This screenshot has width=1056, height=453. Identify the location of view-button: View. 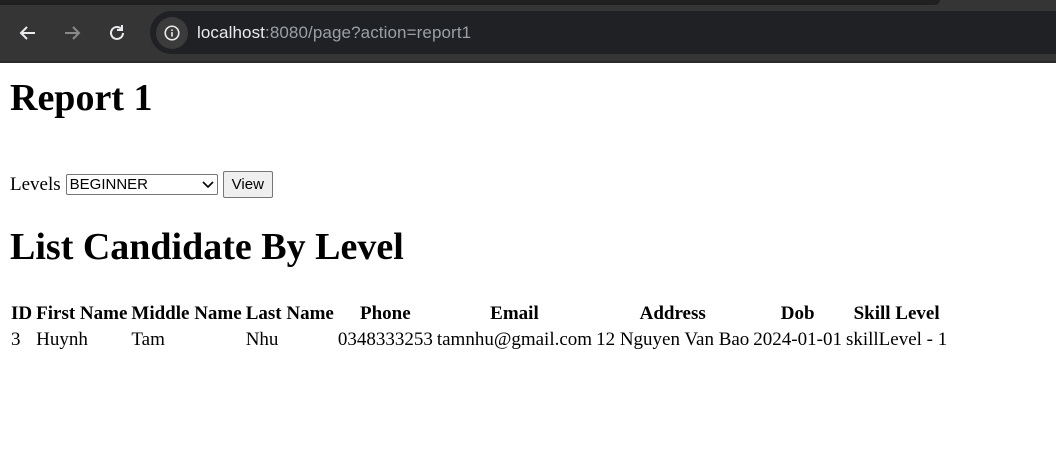
(247, 184).